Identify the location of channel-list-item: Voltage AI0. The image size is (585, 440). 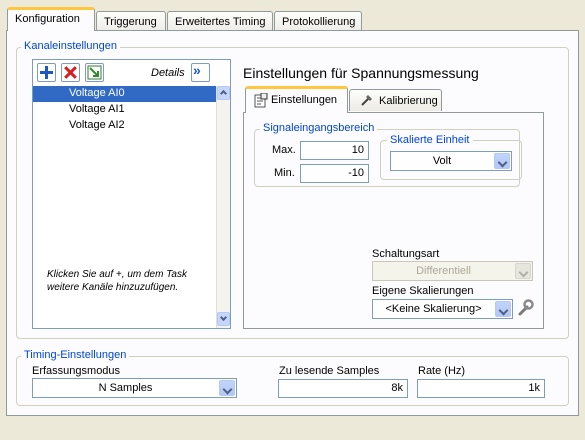
(125, 94).